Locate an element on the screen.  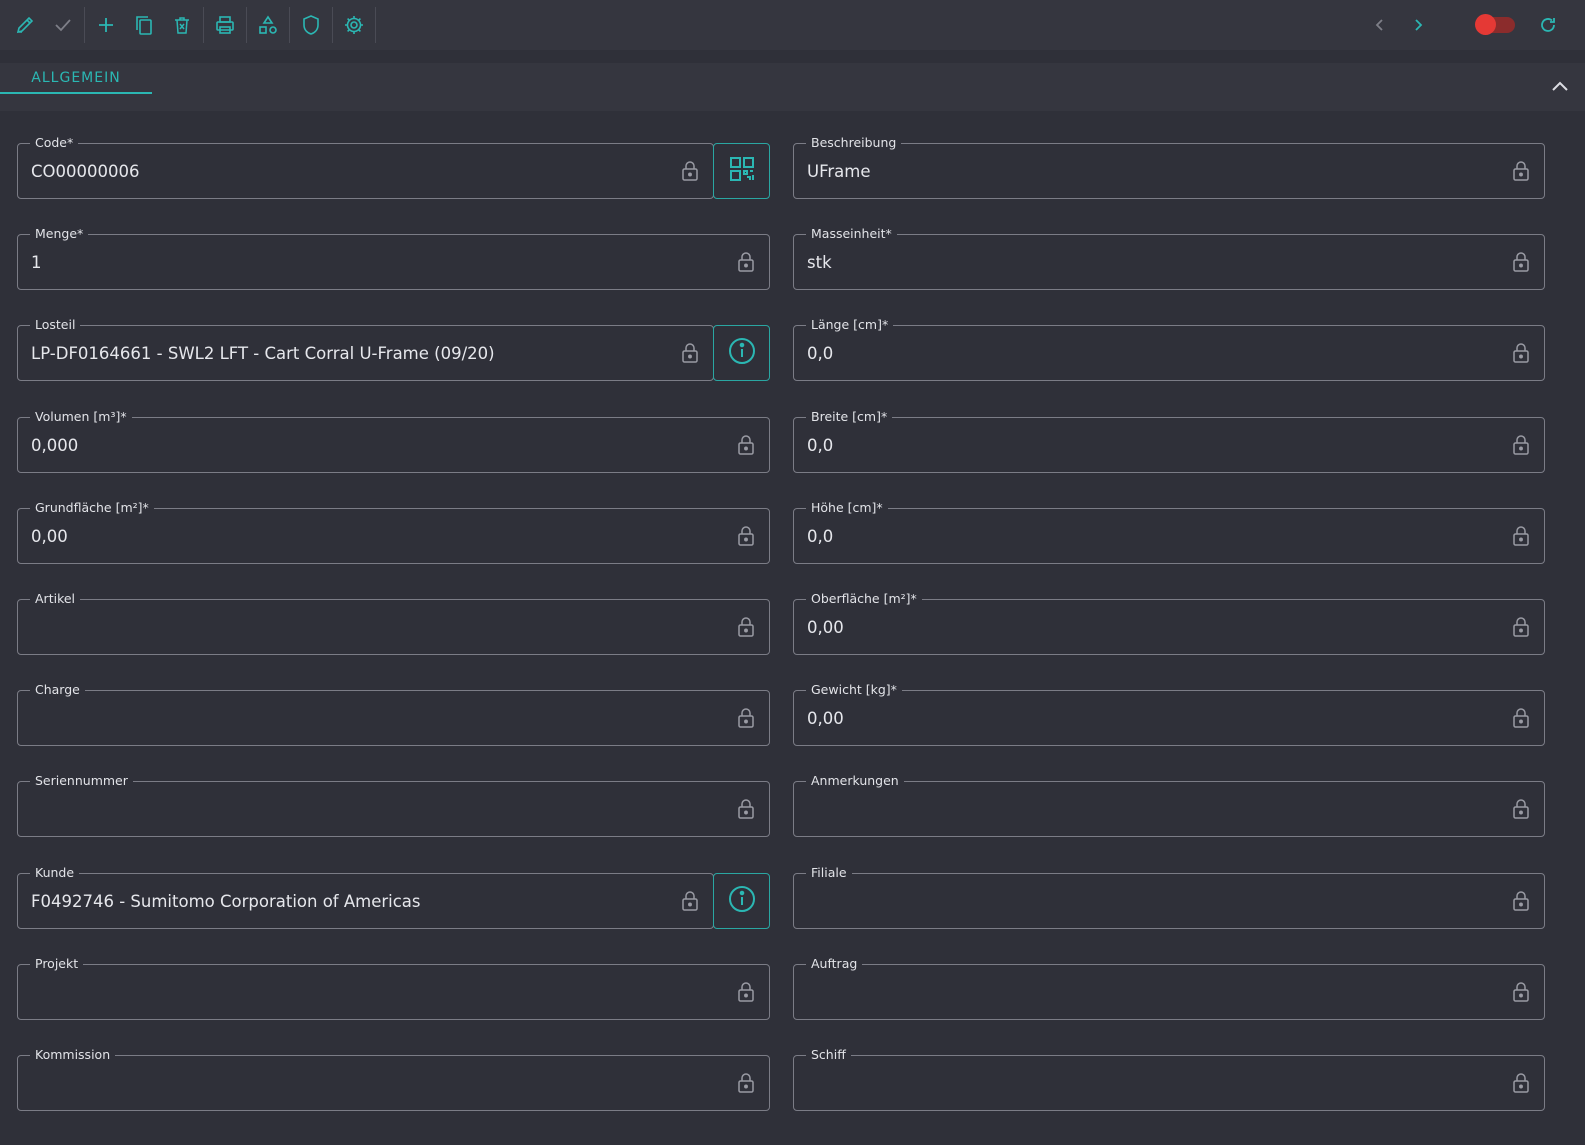
menge-label: Menge* is located at coordinates (59, 234).